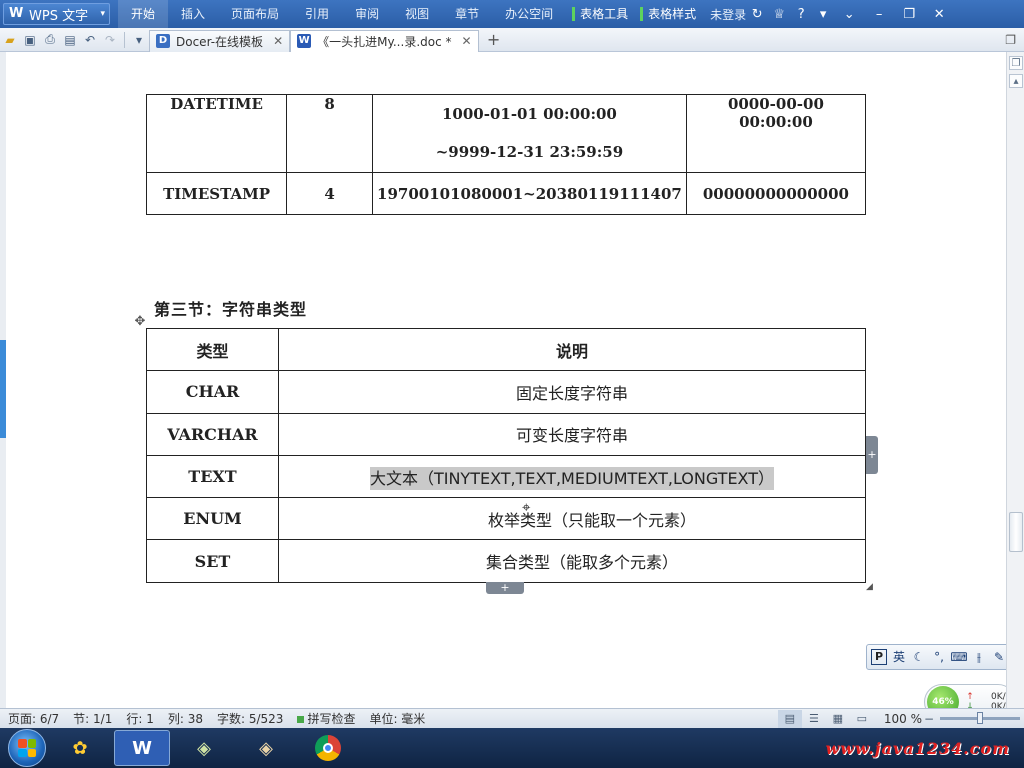 This screenshot has width=1024, height=768. Describe the element at coordinates (142, 748) in the screenshot. I see `taskbar-app-wps-writer: W` at that location.